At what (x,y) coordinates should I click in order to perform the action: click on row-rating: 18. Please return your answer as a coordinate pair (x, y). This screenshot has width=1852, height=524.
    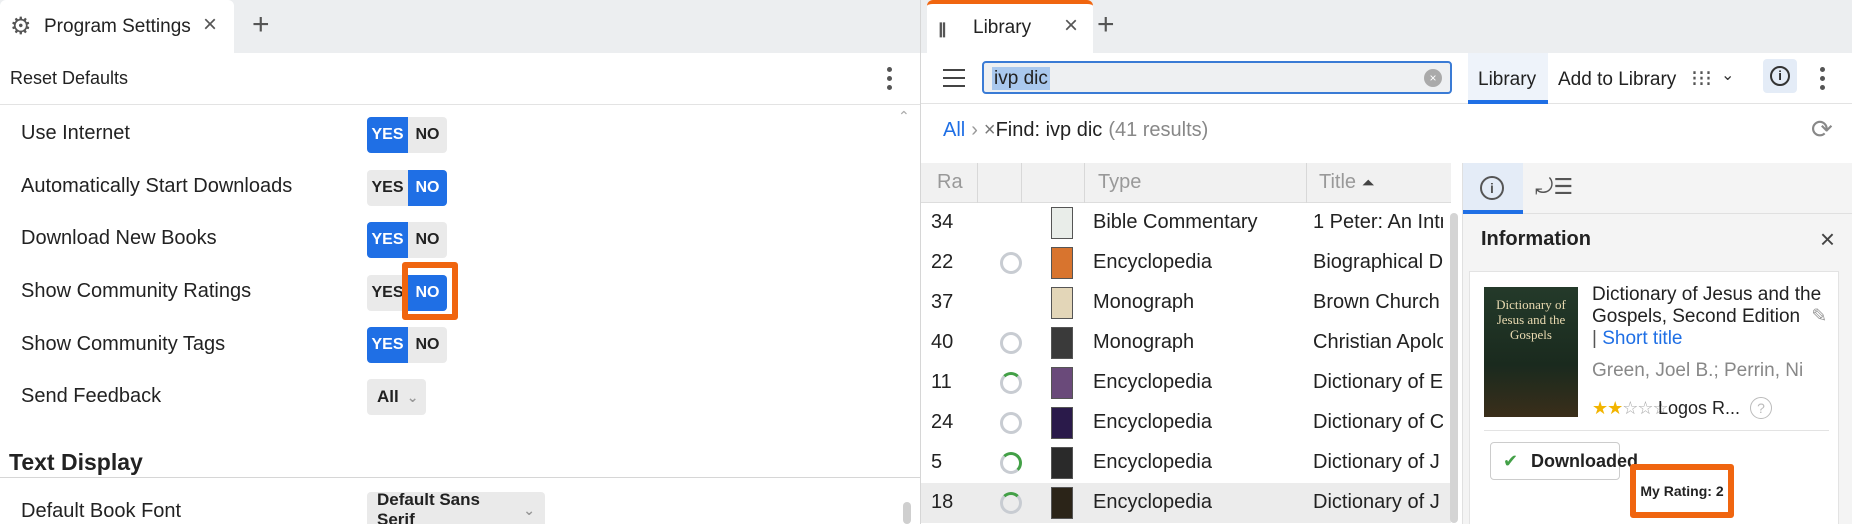
    Looking at the image, I should click on (942, 502).